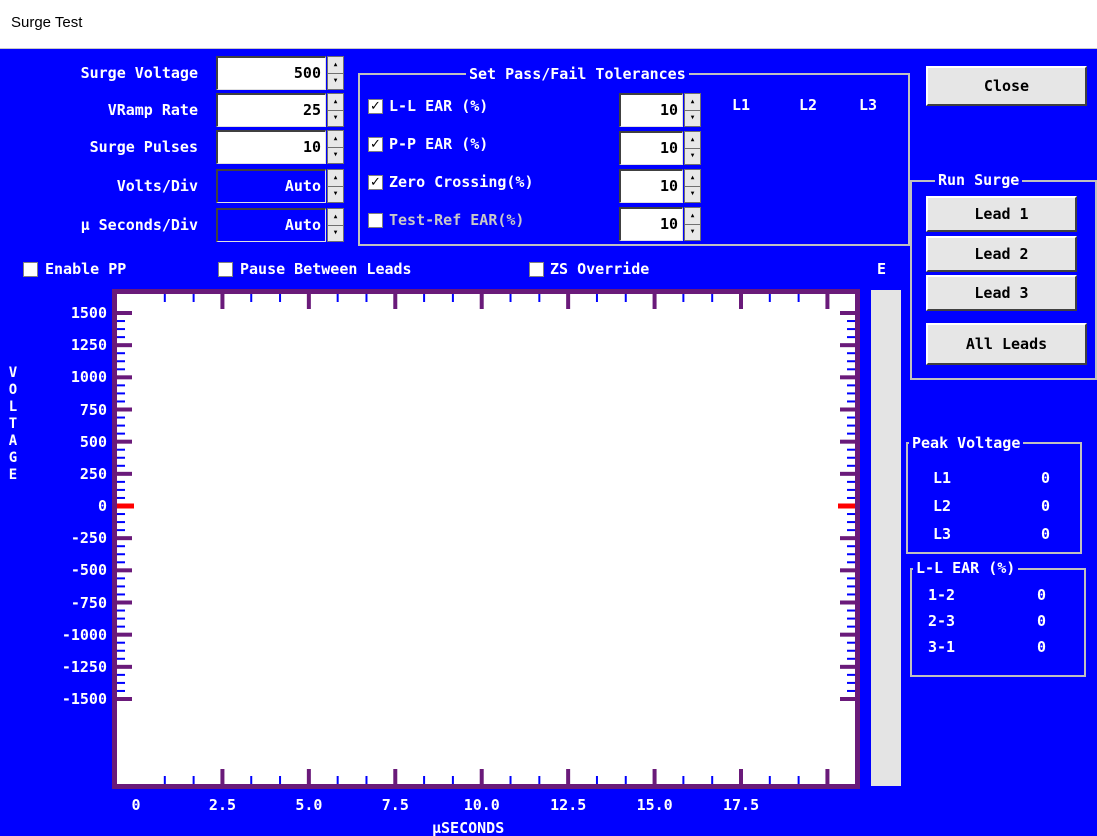 The width and height of the screenshot is (1097, 836). I want to click on ll-ear-value-1-2: 0, so click(1042, 595).